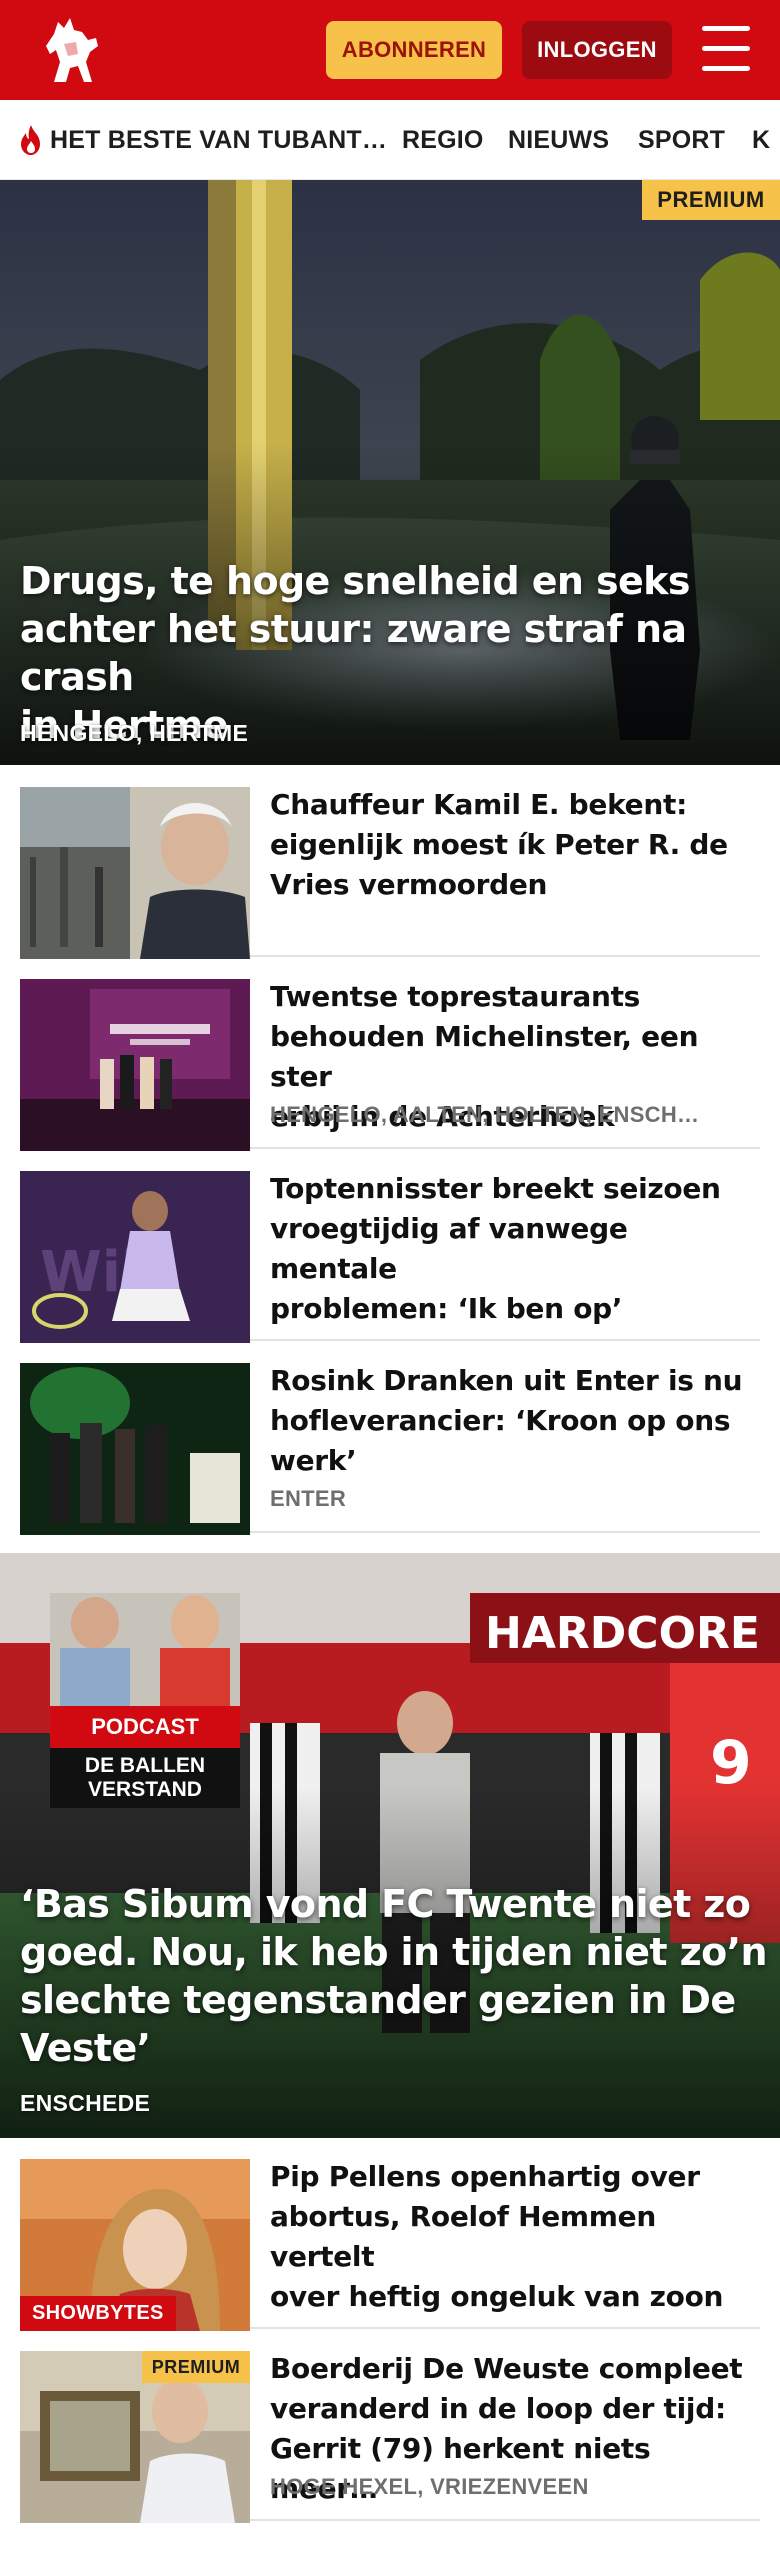  Describe the element at coordinates (145, 1789) in the screenshot. I see `podcast-name-line: VERSTAND` at that location.